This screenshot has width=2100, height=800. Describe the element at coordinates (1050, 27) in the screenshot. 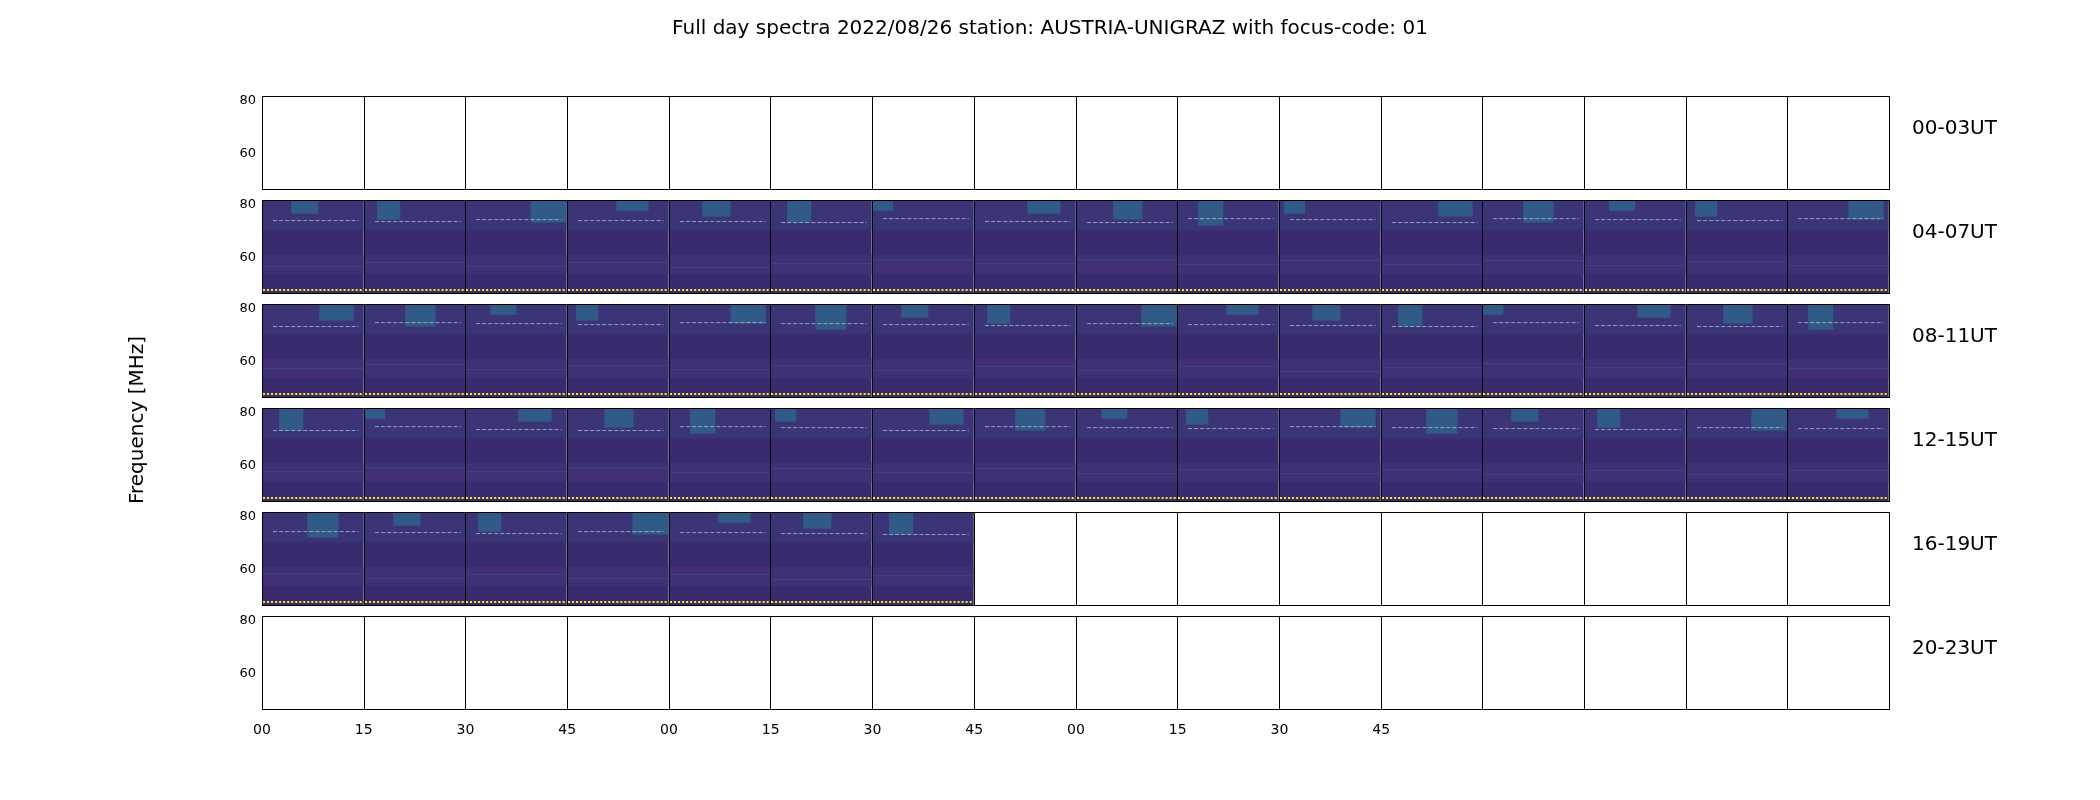

I see `figure-title: Full day spectra 2022/08/26 station: AUSTRIA-UNIGRAZ with focus-code: 01` at that location.